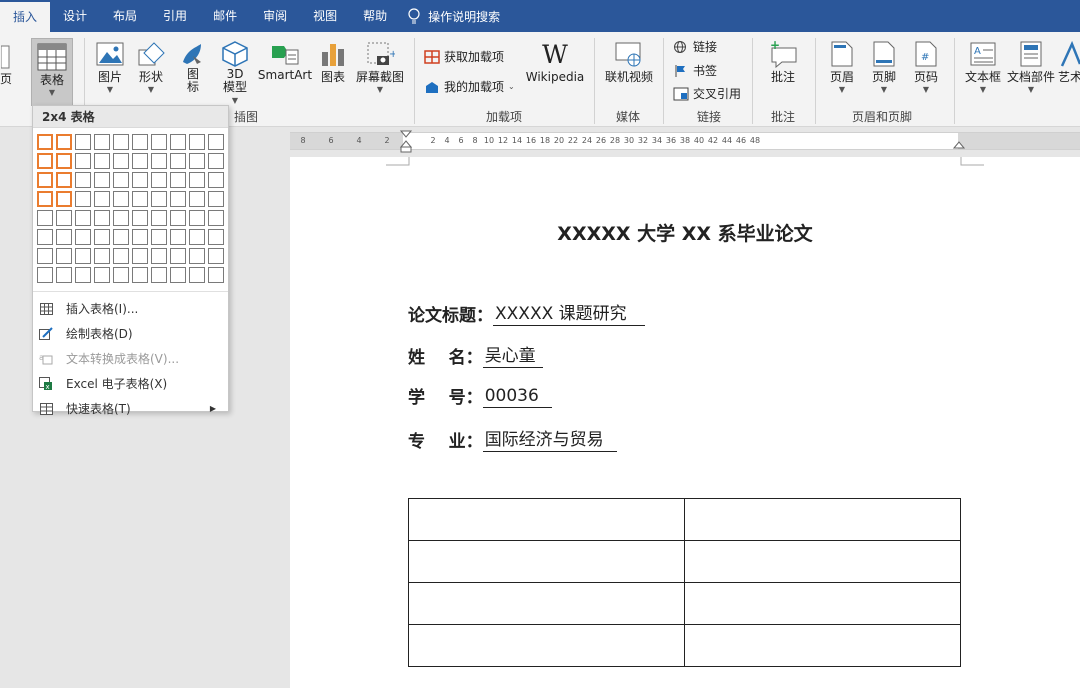 The height and width of the screenshot is (688, 1080). Describe the element at coordinates (375, 16) in the screenshot. I see `tab-7: 帮助` at that location.